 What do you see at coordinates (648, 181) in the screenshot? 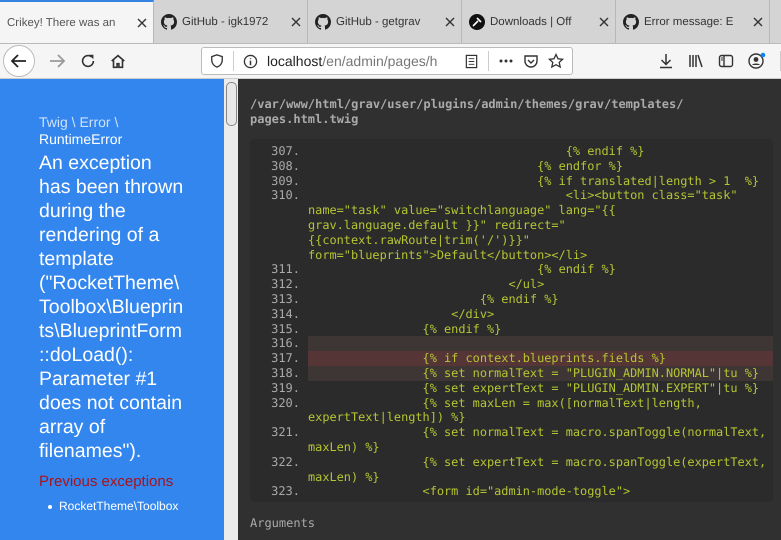
I see `code-line: {% if translated|length > 1 %}` at bounding box center [648, 181].